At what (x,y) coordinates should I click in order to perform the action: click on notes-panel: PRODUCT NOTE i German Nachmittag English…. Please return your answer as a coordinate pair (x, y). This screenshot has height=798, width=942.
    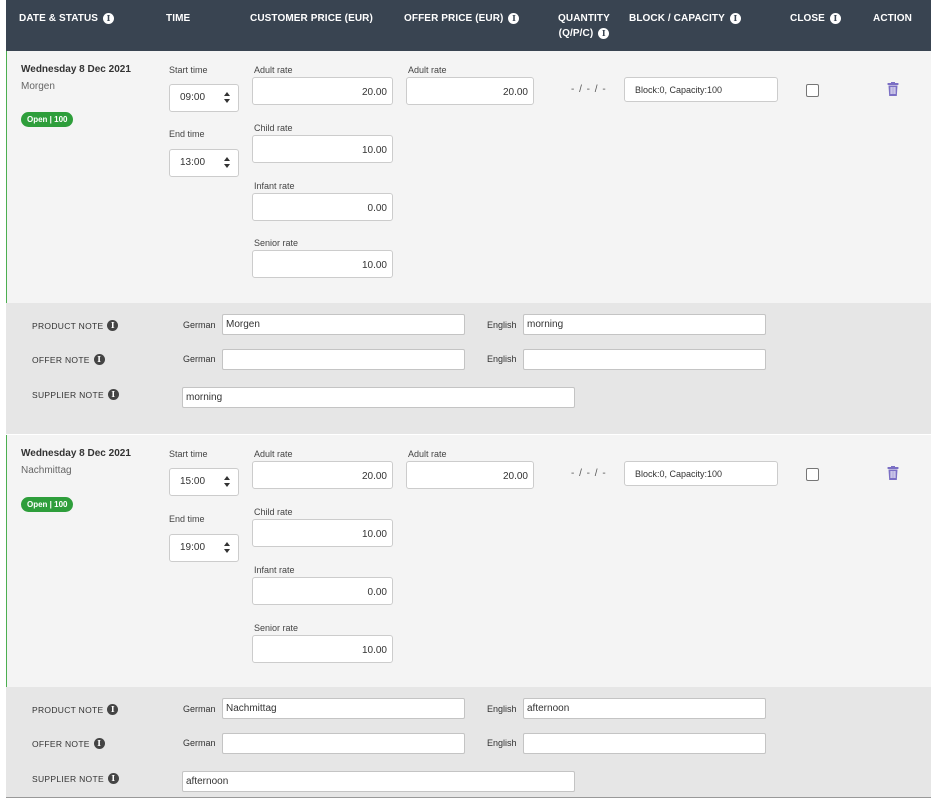
    Looking at the image, I should click on (468, 742).